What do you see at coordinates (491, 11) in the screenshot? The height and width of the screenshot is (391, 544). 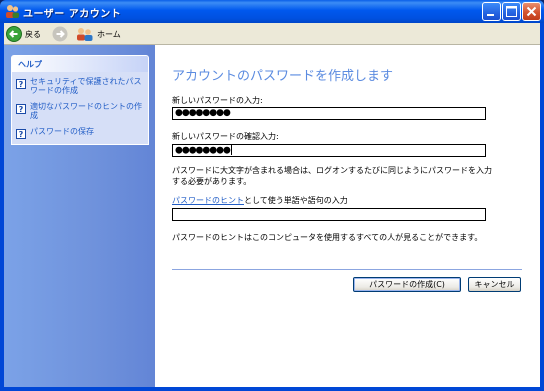 I see `minimize-button` at bounding box center [491, 11].